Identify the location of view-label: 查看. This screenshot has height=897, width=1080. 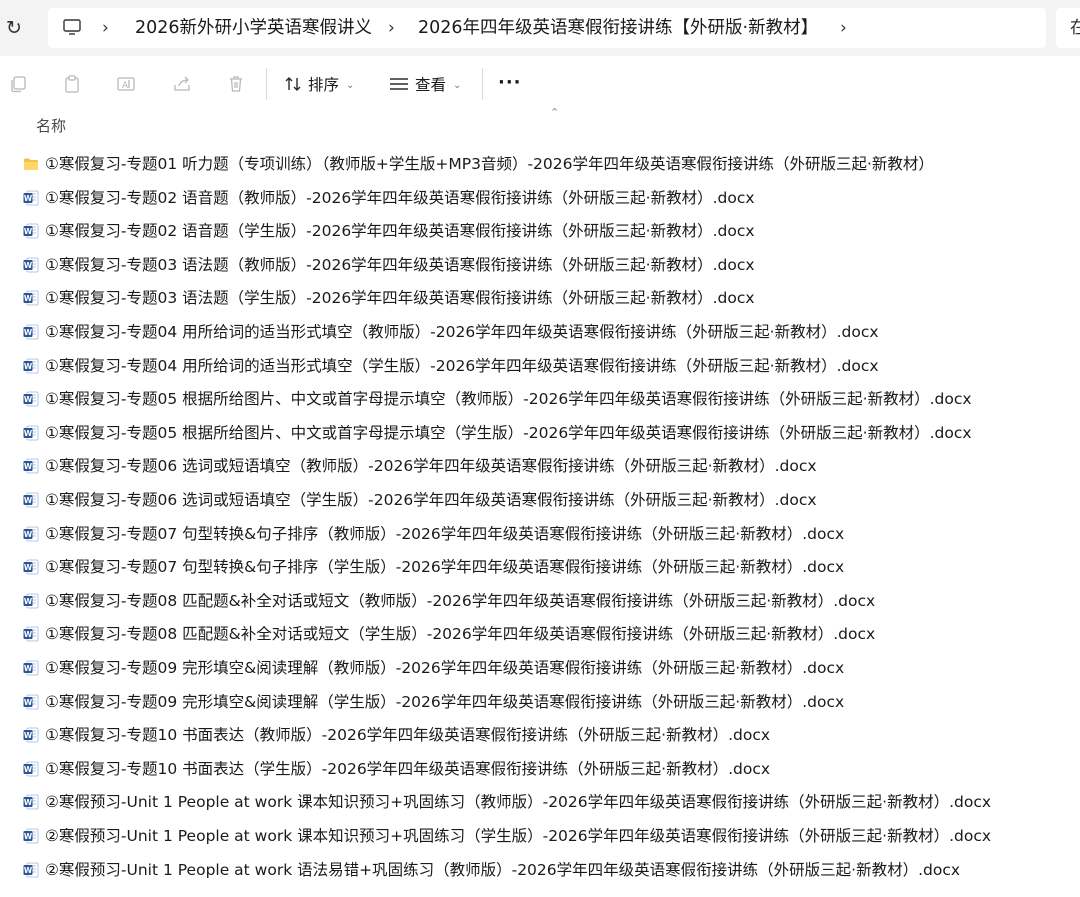
(431, 85).